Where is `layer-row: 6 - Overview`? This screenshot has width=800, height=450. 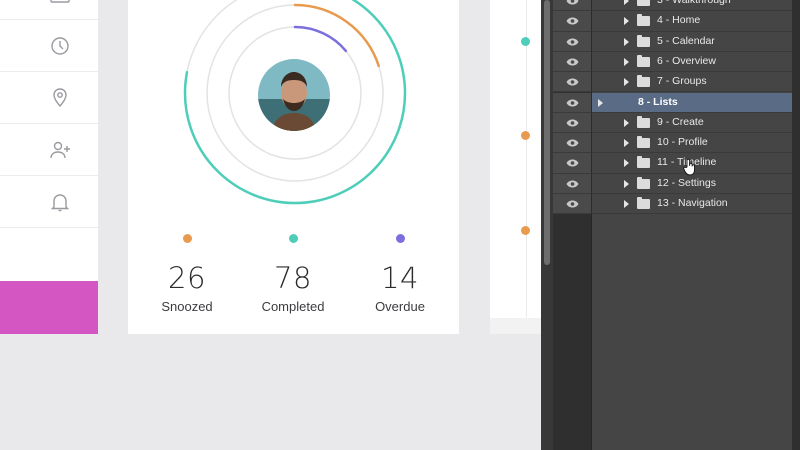
layer-row: 6 - Overview is located at coordinates (672, 62).